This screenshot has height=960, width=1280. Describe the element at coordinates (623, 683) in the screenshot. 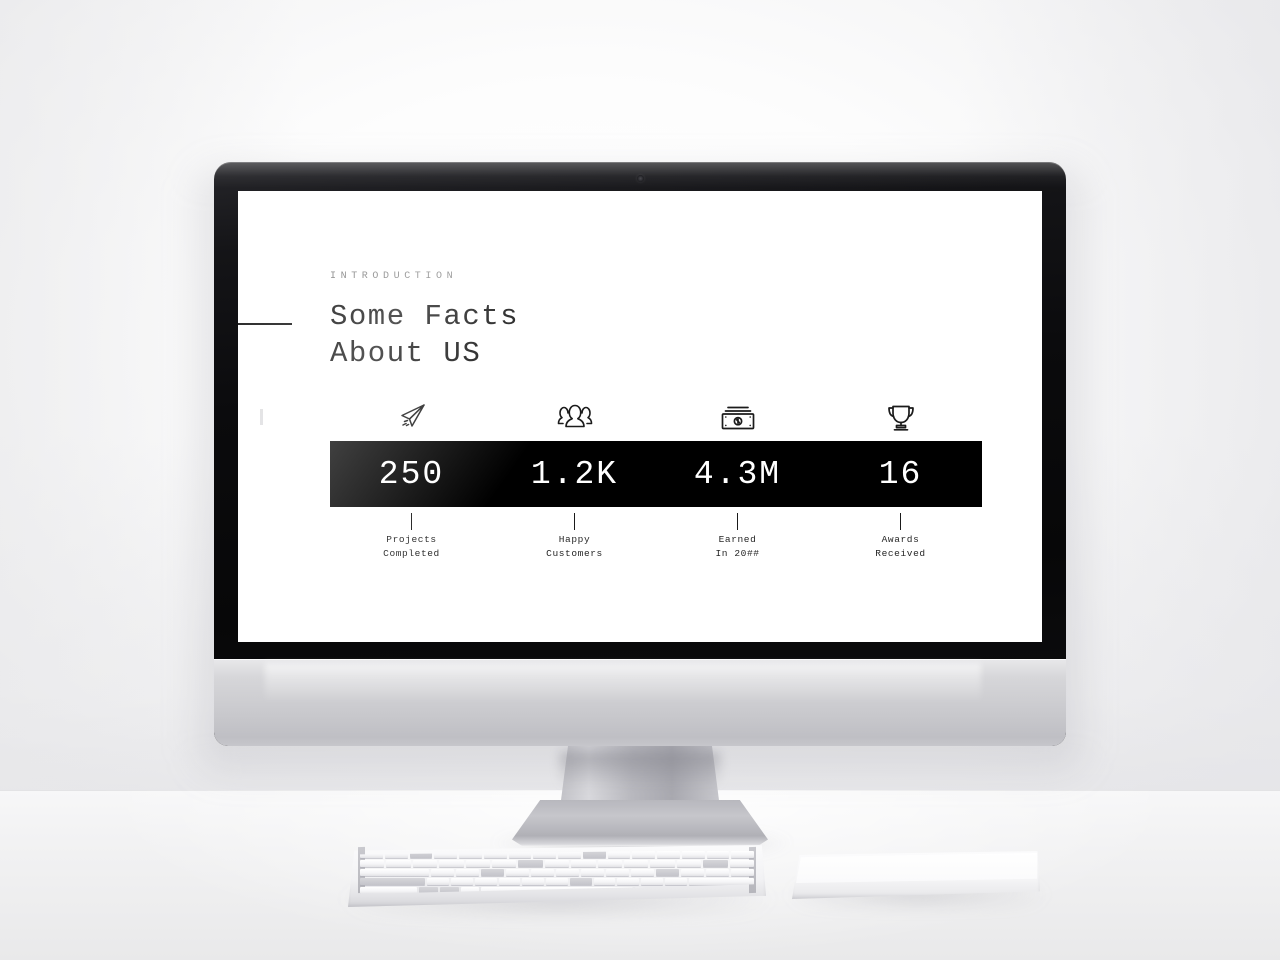

I see `chin-sheen` at that location.